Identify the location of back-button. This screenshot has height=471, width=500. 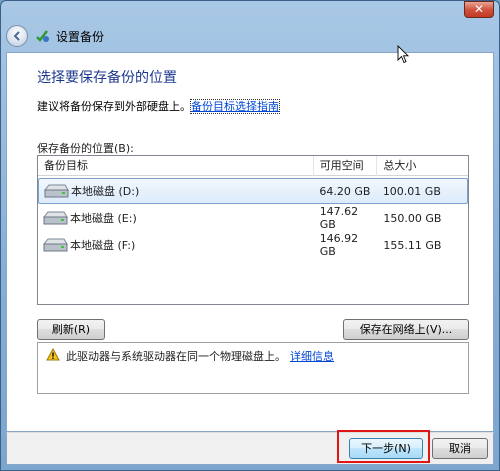
(17, 36).